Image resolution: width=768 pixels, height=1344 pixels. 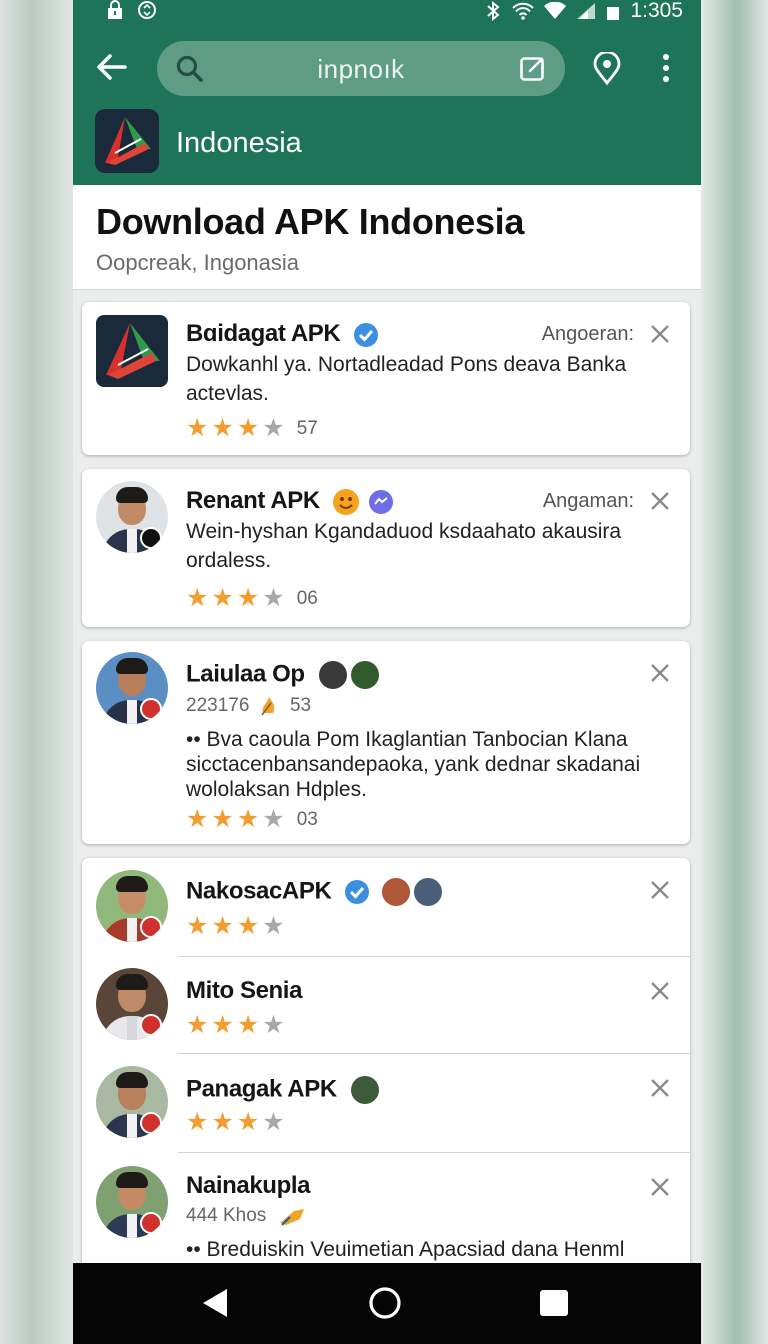 I want to click on wifi-icon, so click(x=523, y=11).